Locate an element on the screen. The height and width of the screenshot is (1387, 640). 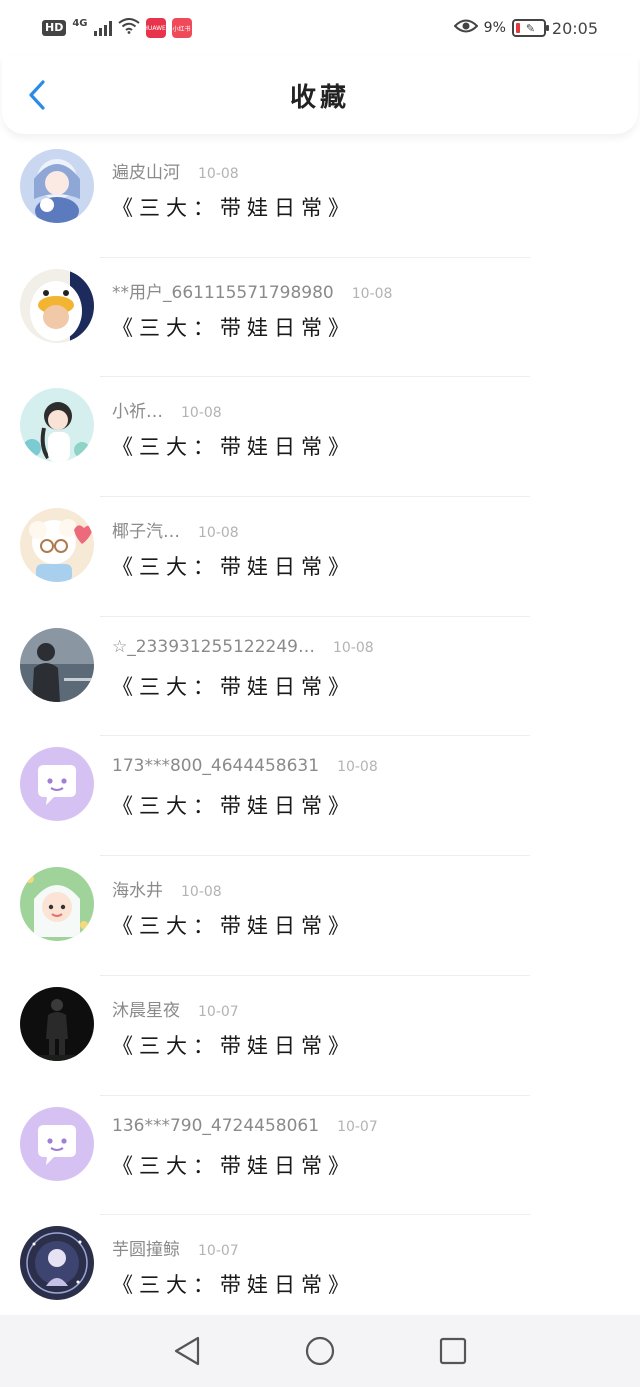
girl-braid-avatar-icon is located at coordinates (57, 425).